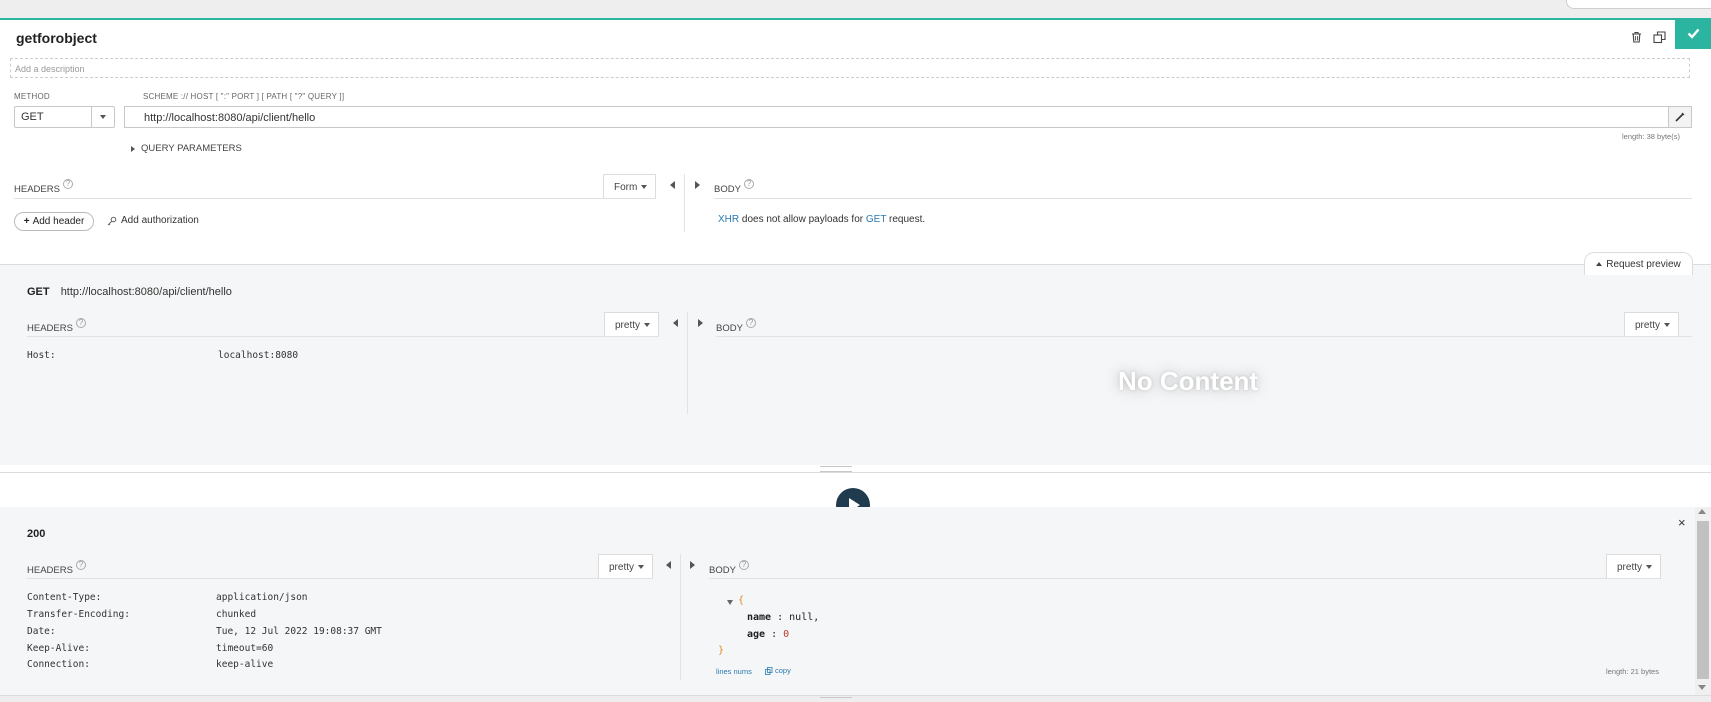 This screenshot has width=1711, height=702. I want to click on scroll-up-icon, so click(1702, 511).